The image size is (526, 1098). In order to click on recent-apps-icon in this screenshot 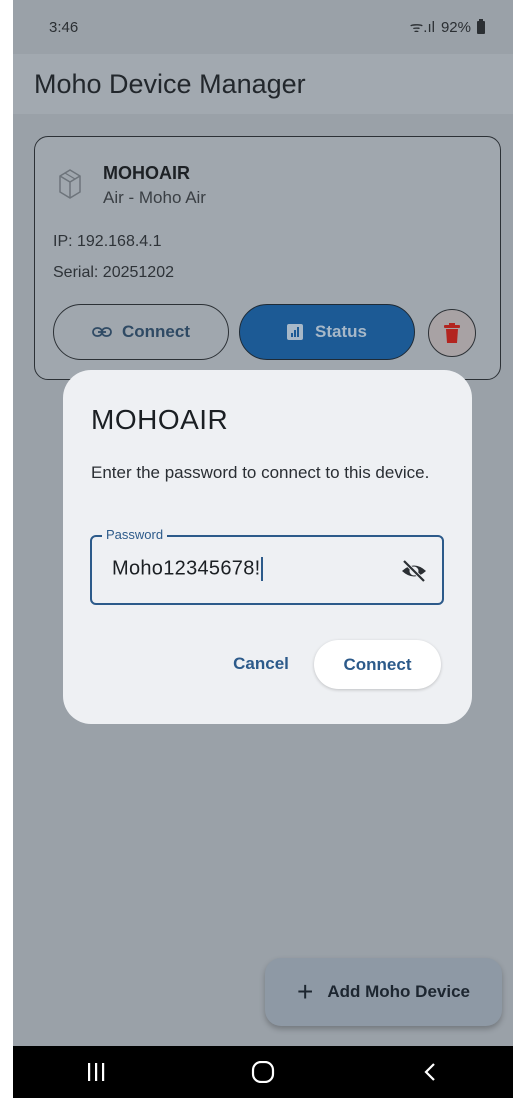, I will do `click(96, 1072)`.